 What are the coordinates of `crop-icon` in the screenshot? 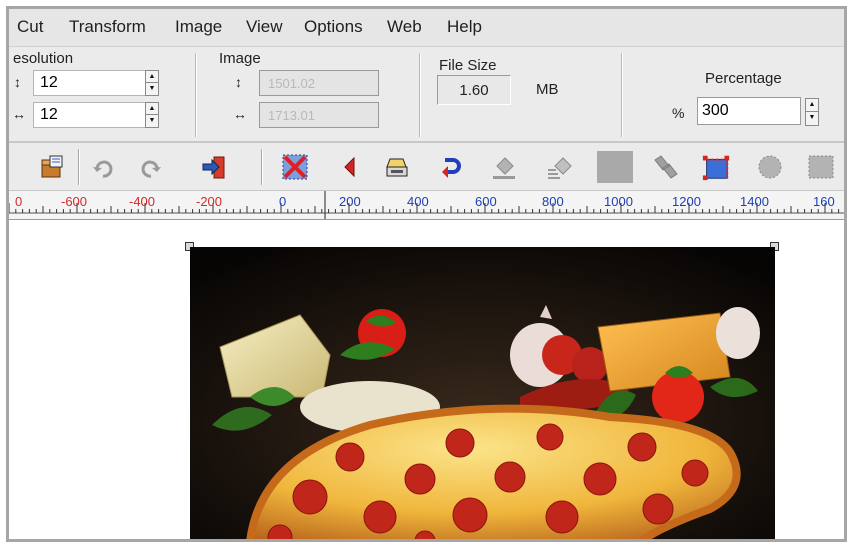 It's located at (716, 167).